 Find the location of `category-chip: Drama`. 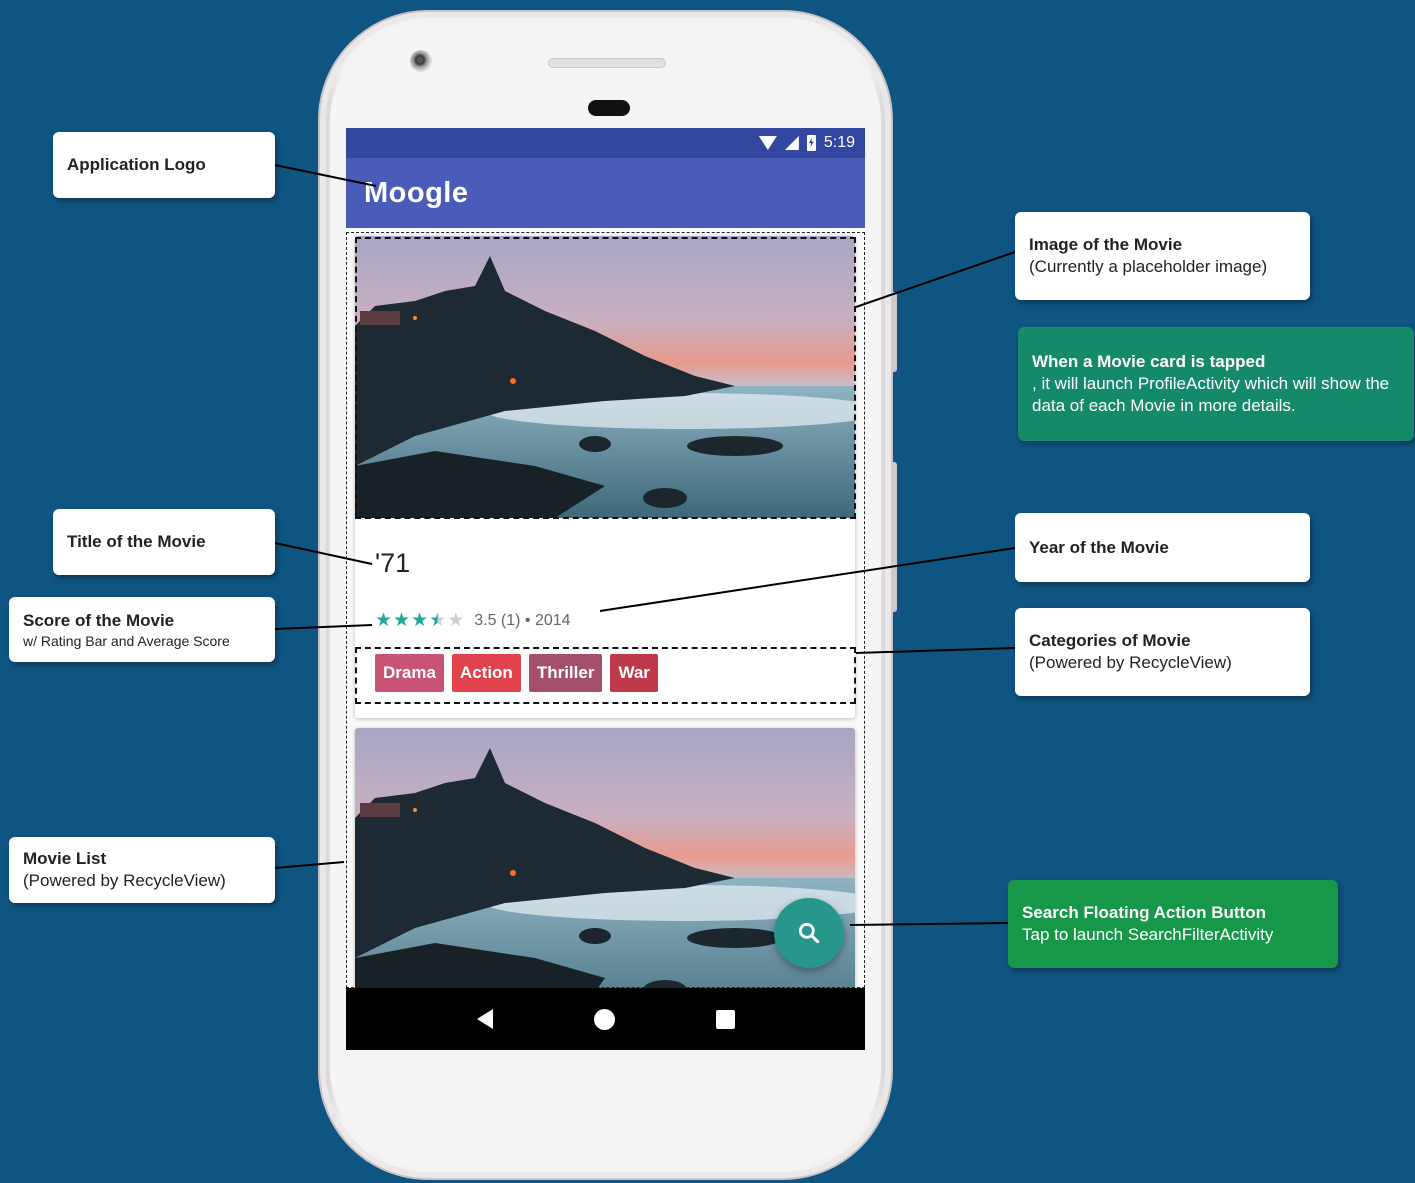

category-chip: Drama is located at coordinates (409, 673).